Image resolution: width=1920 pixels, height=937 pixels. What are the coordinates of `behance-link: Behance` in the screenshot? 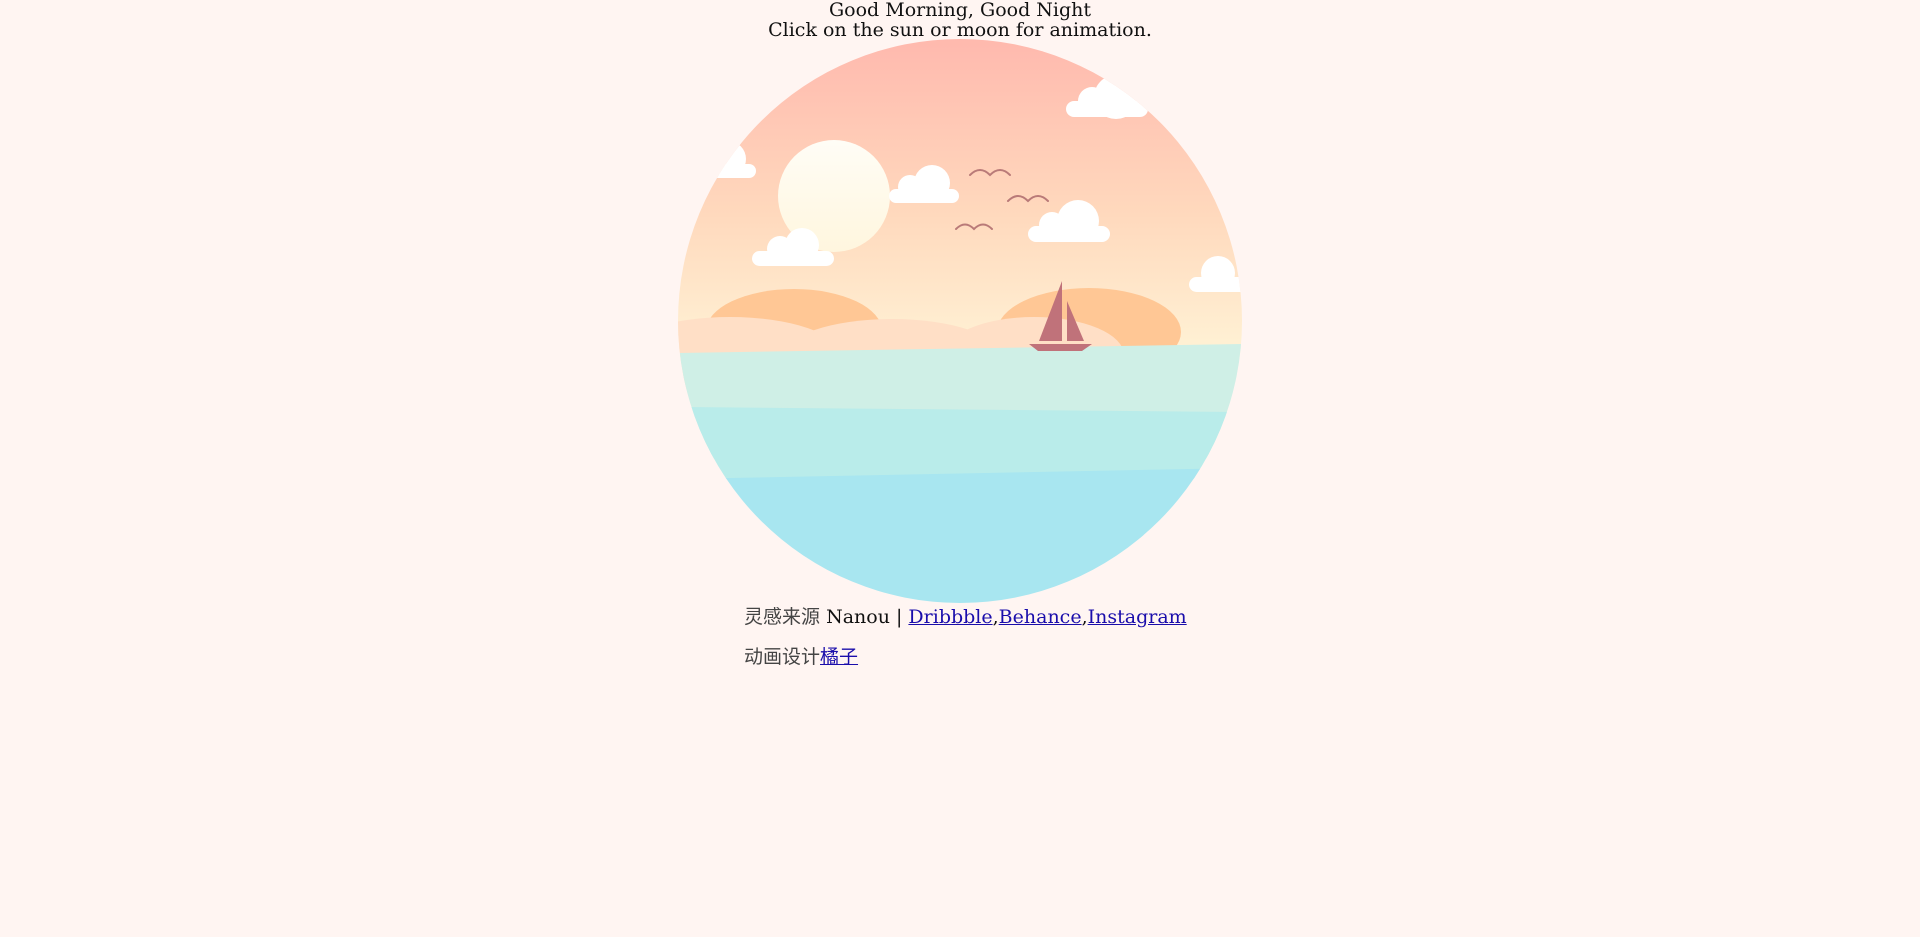 It's located at (1040, 617).